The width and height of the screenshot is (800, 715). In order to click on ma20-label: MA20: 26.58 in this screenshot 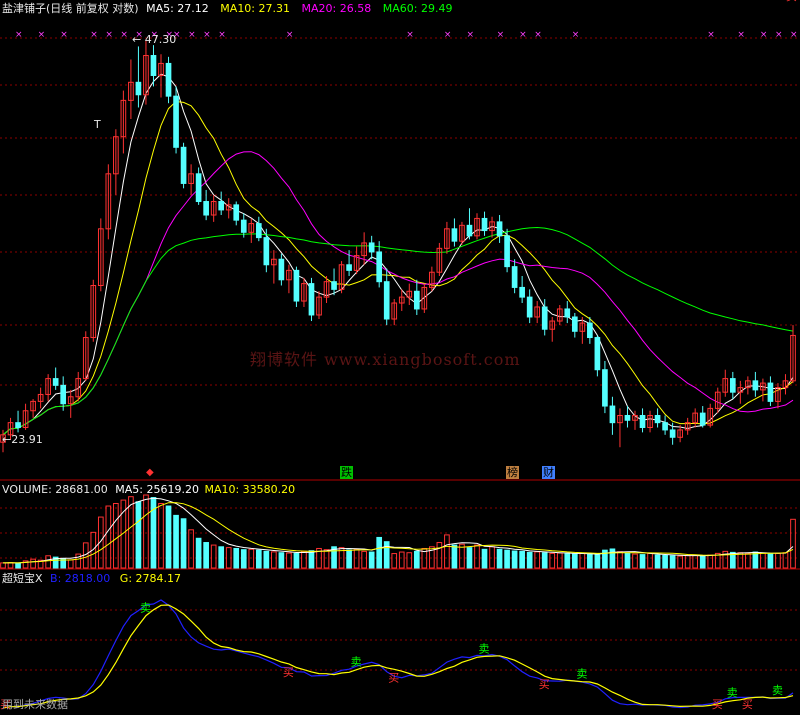, I will do `click(336, 8)`.